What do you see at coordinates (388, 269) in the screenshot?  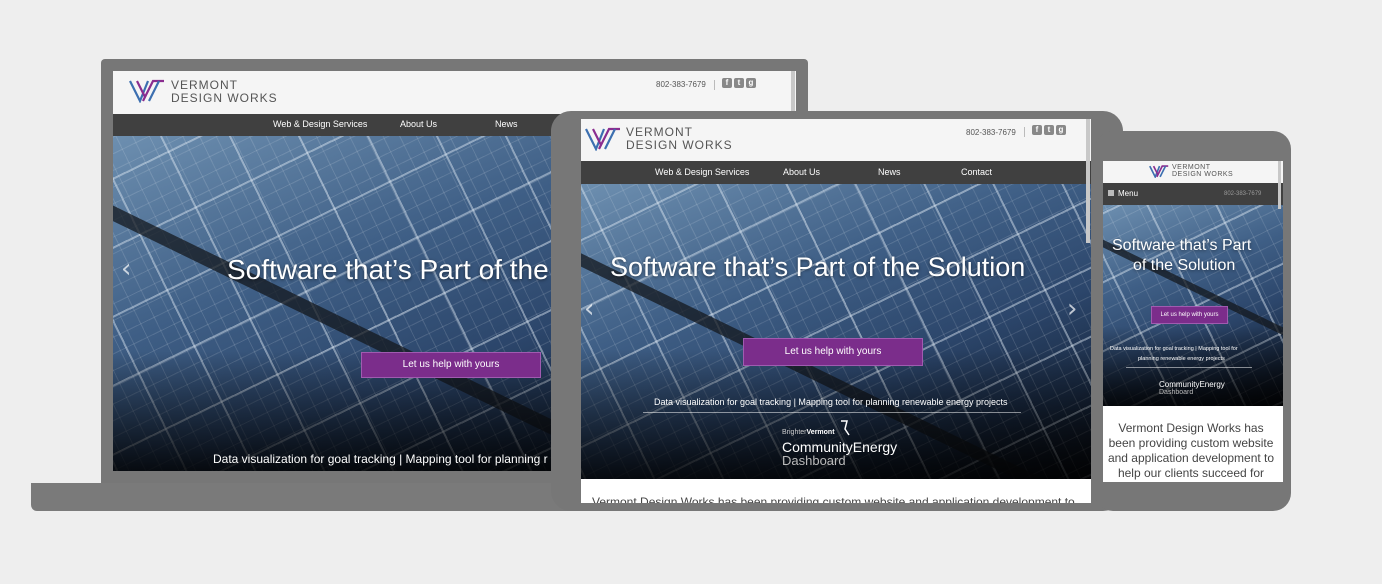 I see `hero-headline: Software that’s Part of the` at bounding box center [388, 269].